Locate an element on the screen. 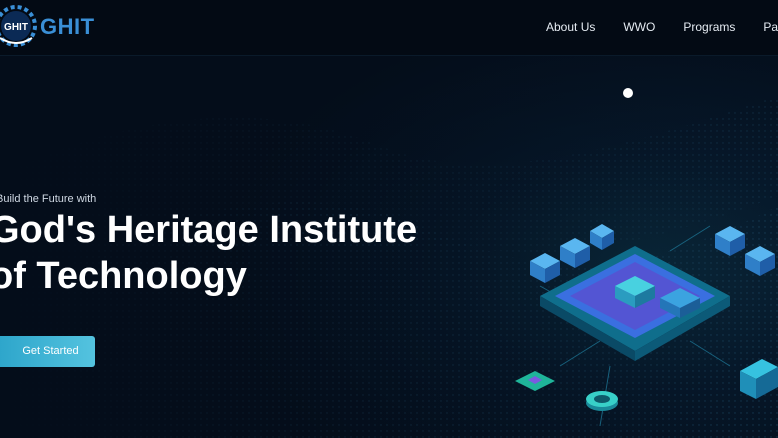  logo-text: GHIT is located at coordinates (16, 27).